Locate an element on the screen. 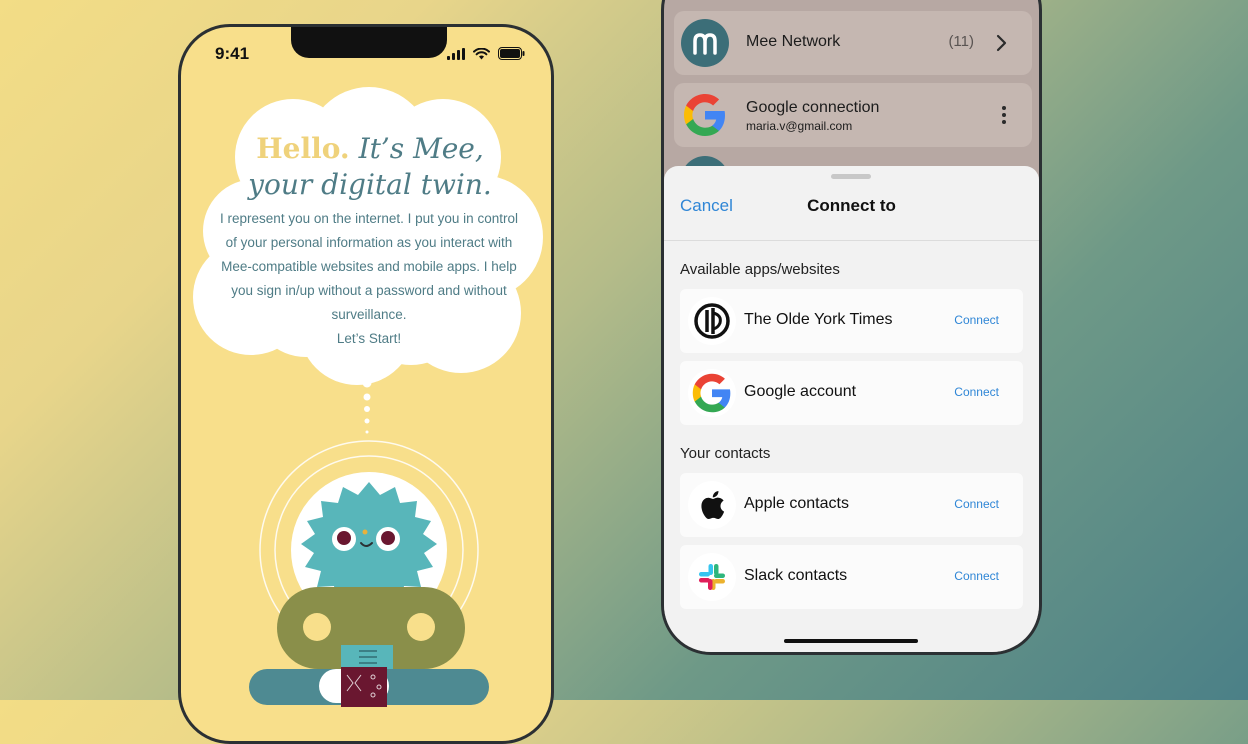  contact-item-slack: Slack contacts Connect is located at coordinates (851, 577).